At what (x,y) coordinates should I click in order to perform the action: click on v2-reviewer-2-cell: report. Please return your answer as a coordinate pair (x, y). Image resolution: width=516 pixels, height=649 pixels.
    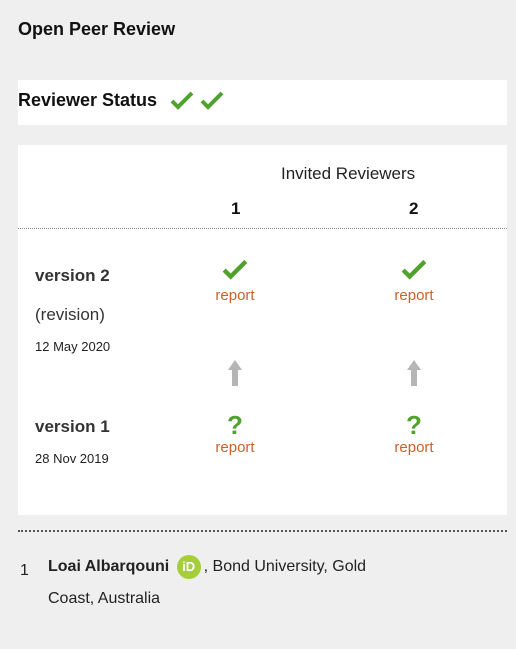
    Looking at the image, I should click on (414, 281).